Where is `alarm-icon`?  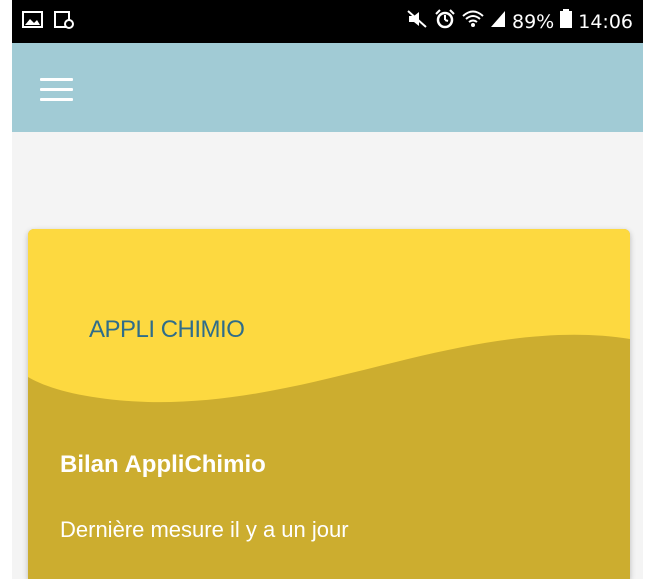 alarm-icon is located at coordinates (445, 21).